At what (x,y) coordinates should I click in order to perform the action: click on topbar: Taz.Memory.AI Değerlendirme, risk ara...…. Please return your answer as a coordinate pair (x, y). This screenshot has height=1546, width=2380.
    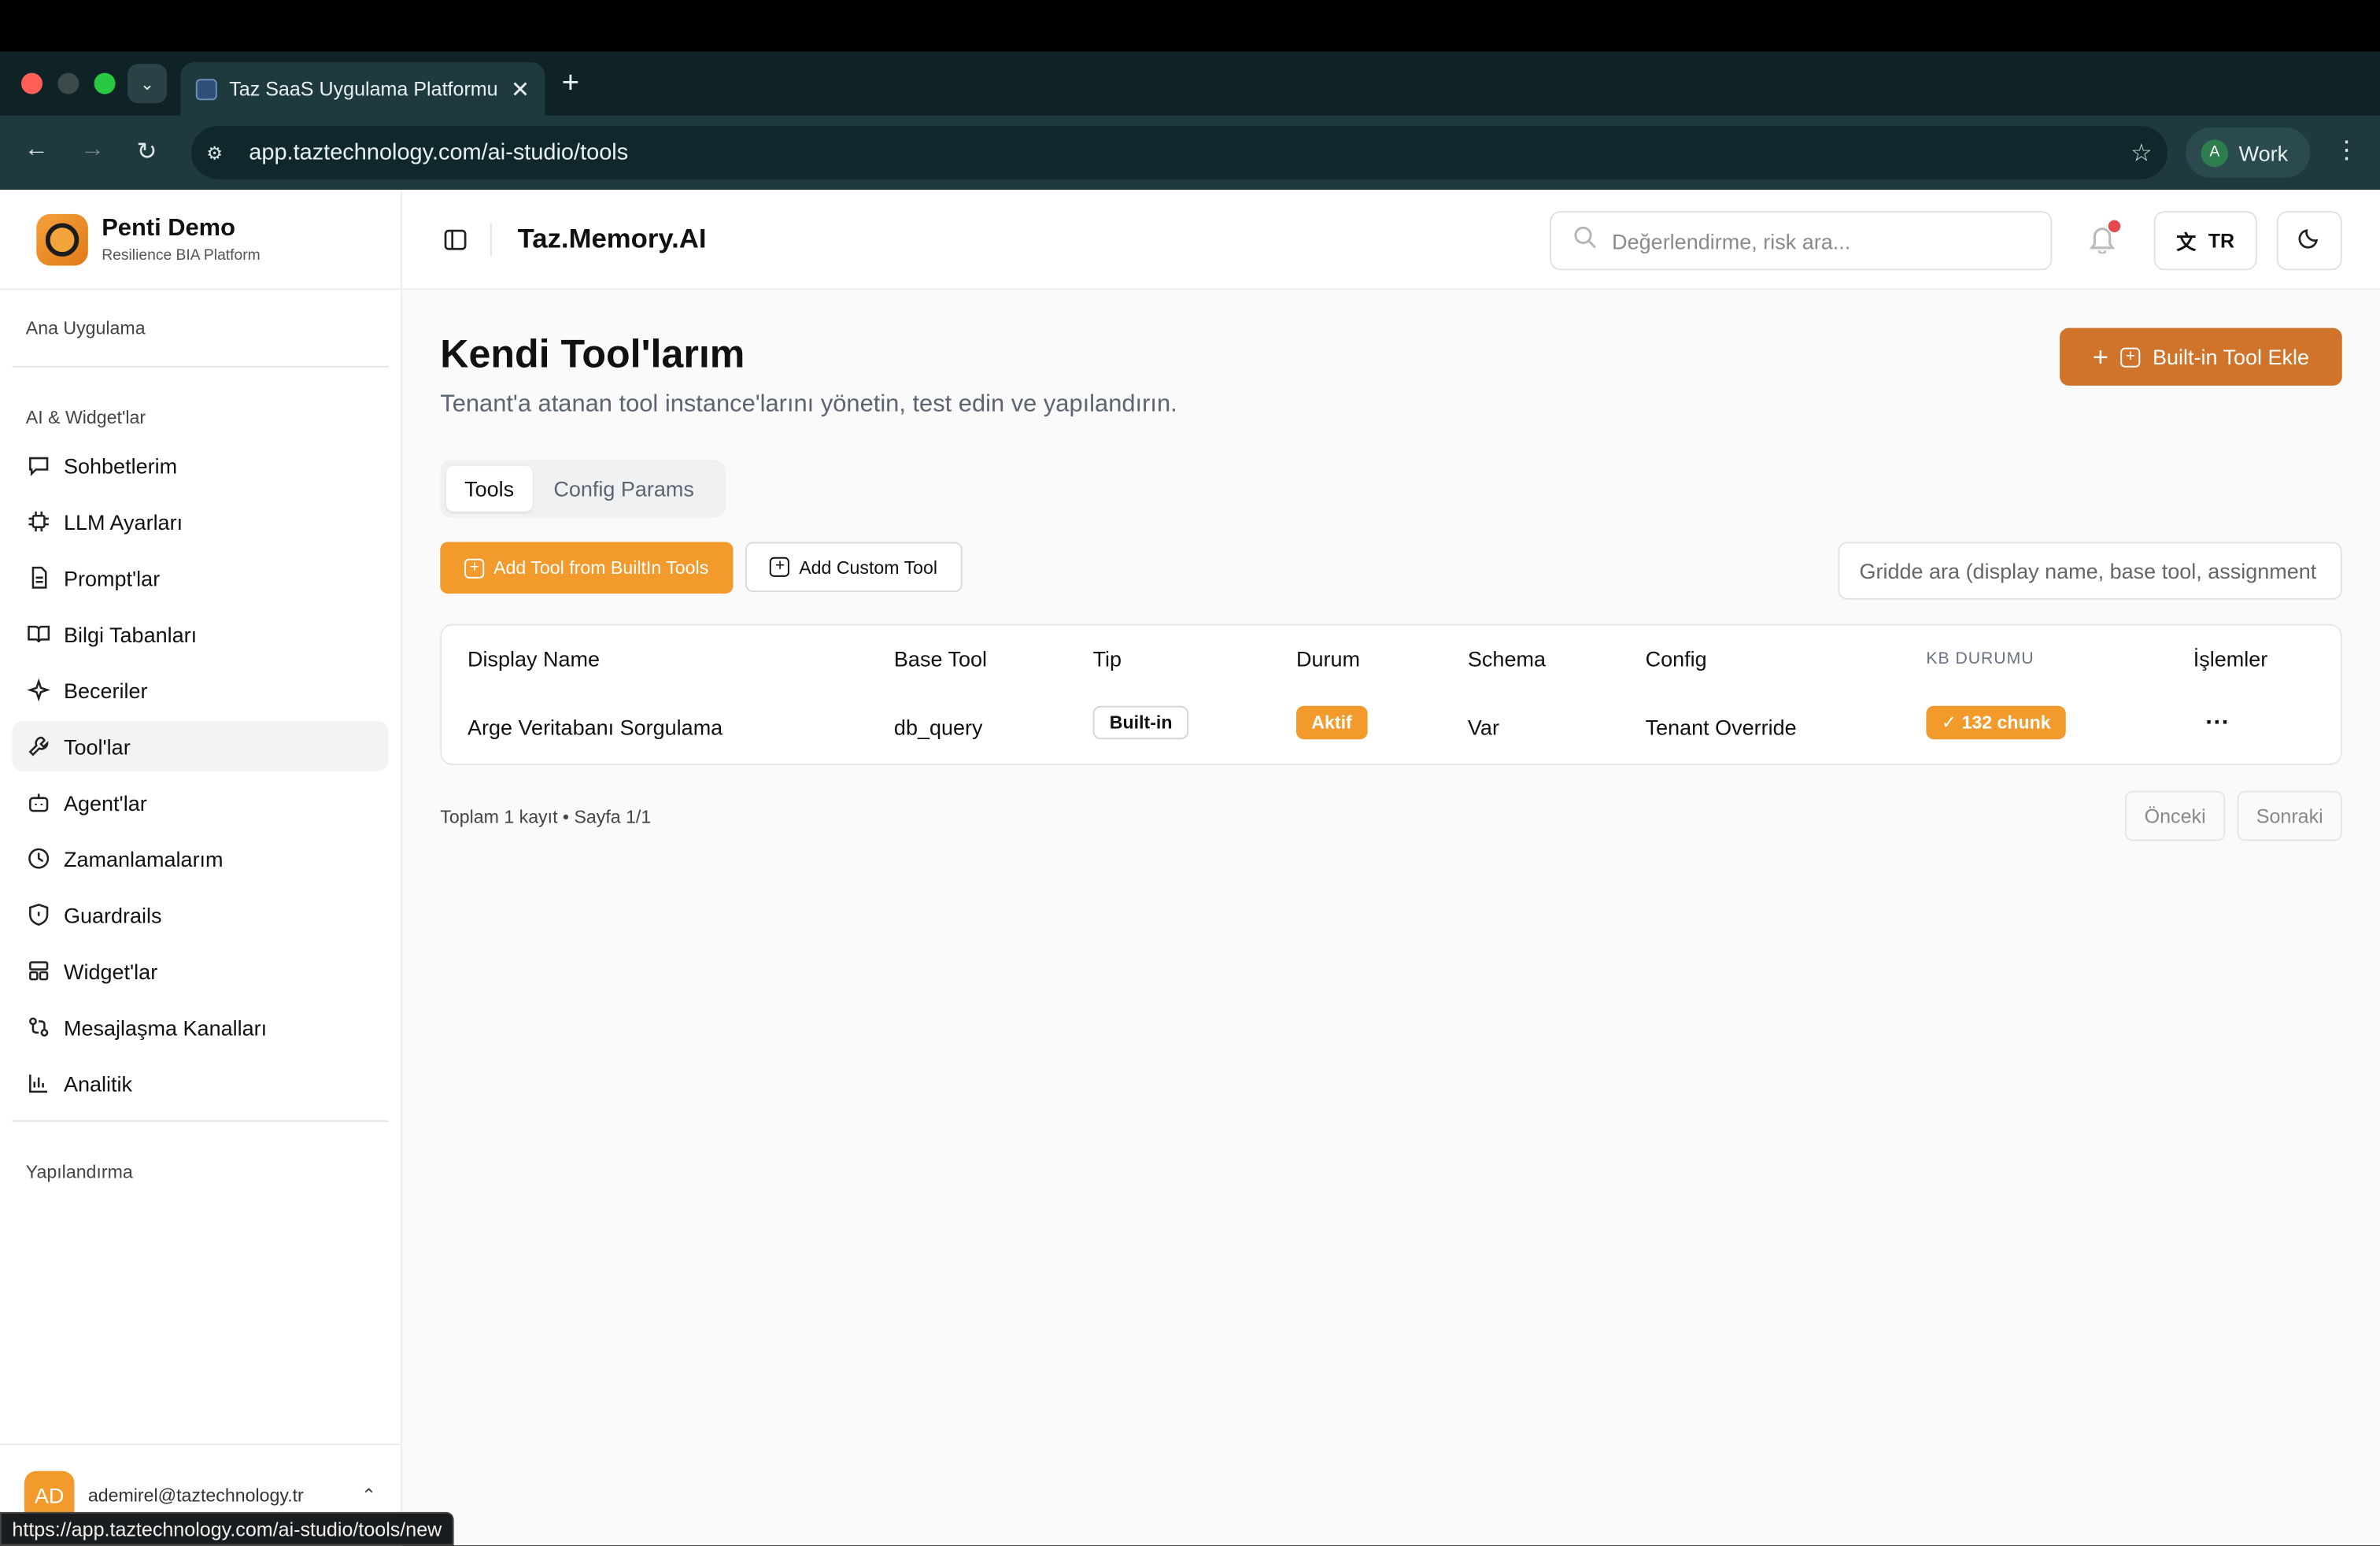
    Looking at the image, I should click on (1391, 240).